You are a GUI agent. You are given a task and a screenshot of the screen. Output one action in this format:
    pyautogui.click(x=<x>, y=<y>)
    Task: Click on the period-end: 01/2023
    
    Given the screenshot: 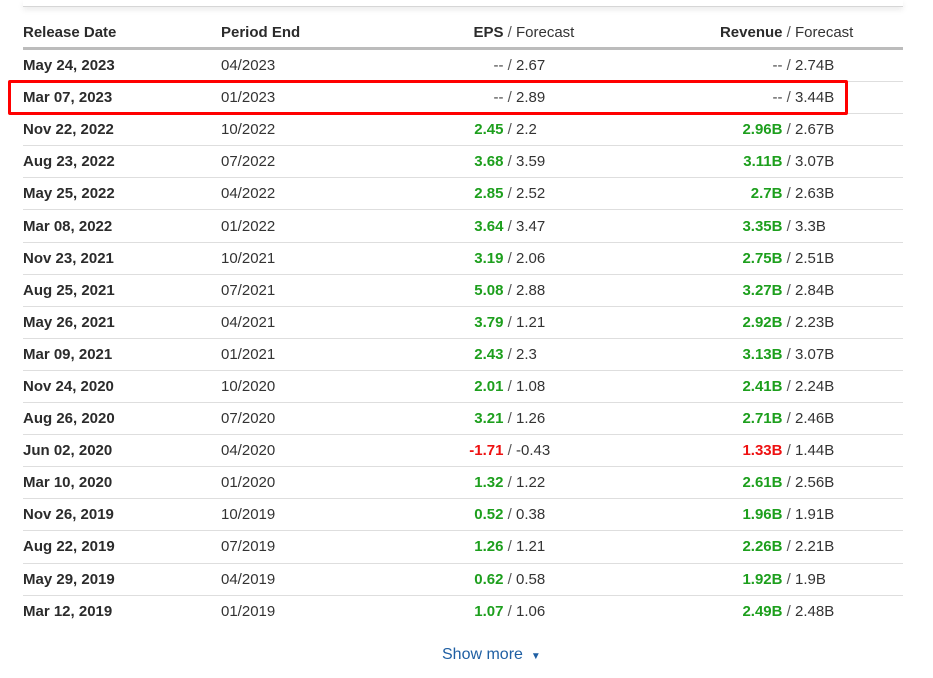 What is the action you would take?
    pyautogui.click(x=248, y=98)
    